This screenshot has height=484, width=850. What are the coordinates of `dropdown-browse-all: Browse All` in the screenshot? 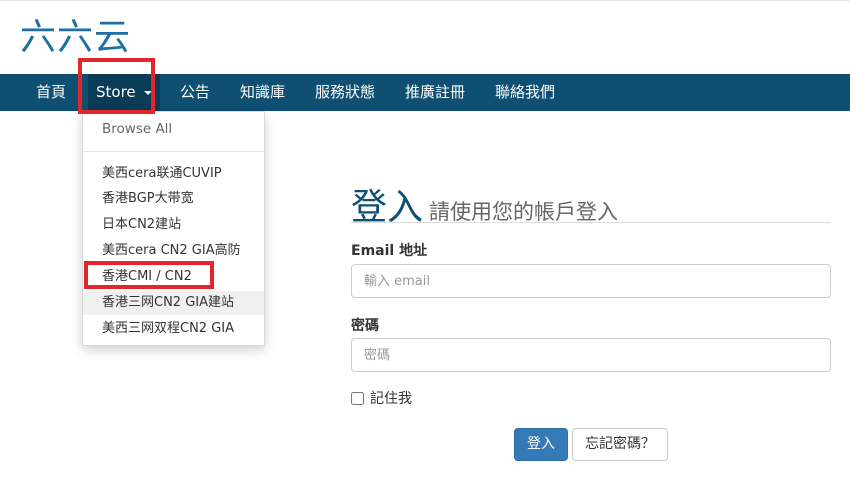 It's located at (173, 129).